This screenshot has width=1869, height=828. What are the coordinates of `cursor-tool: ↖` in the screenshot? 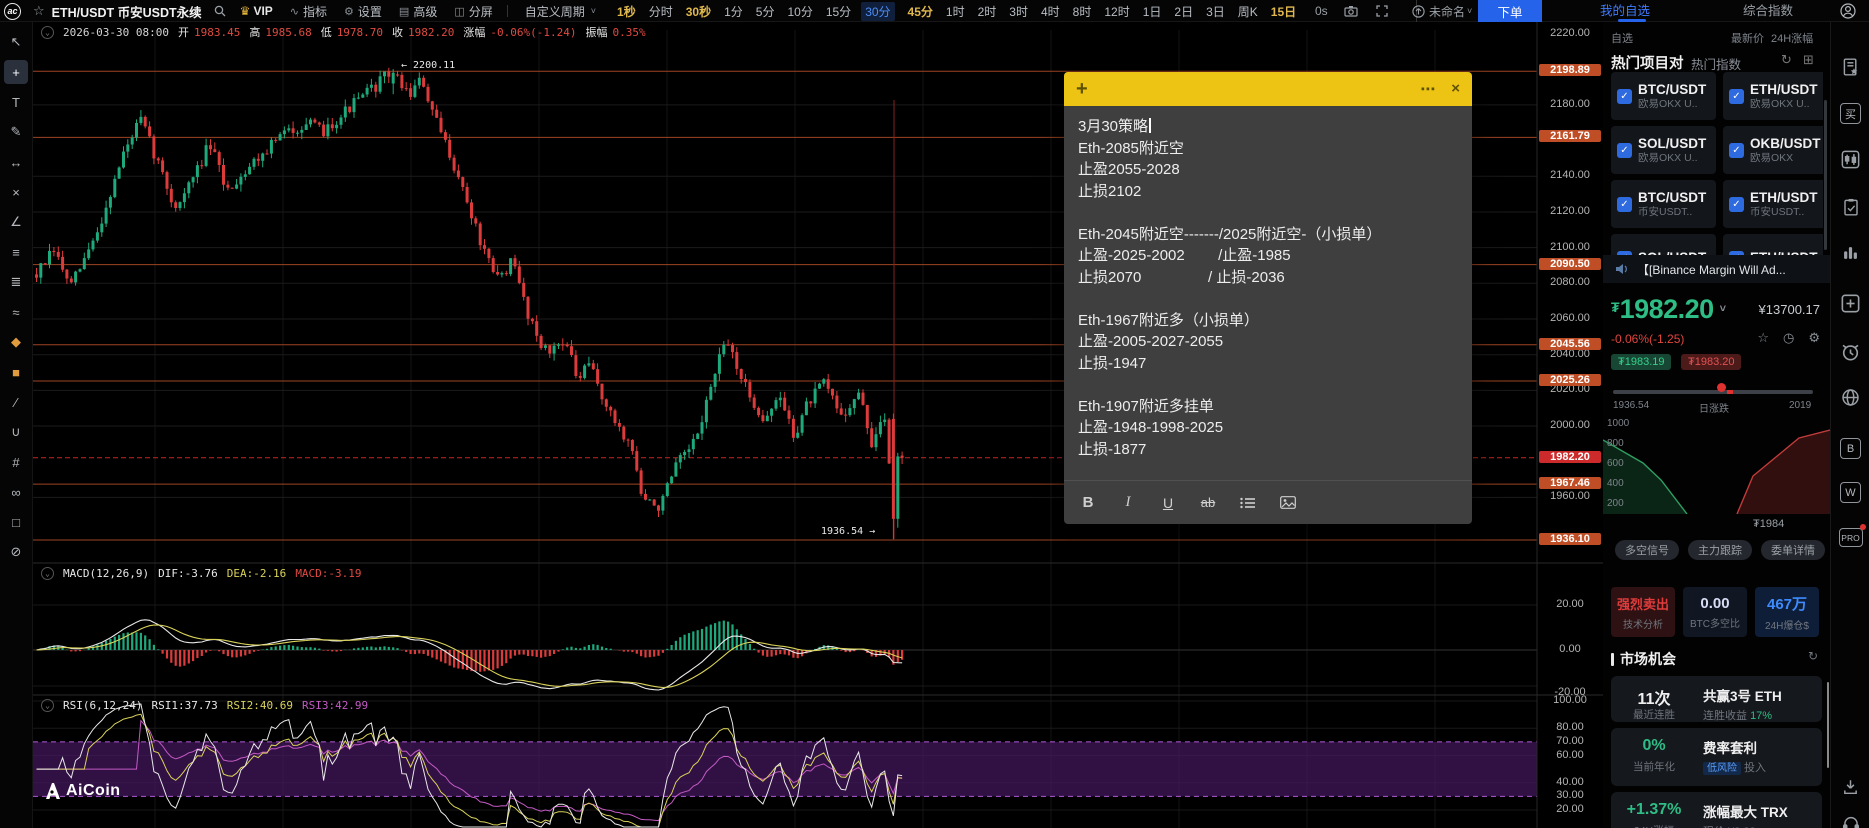 It's located at (16, 42).